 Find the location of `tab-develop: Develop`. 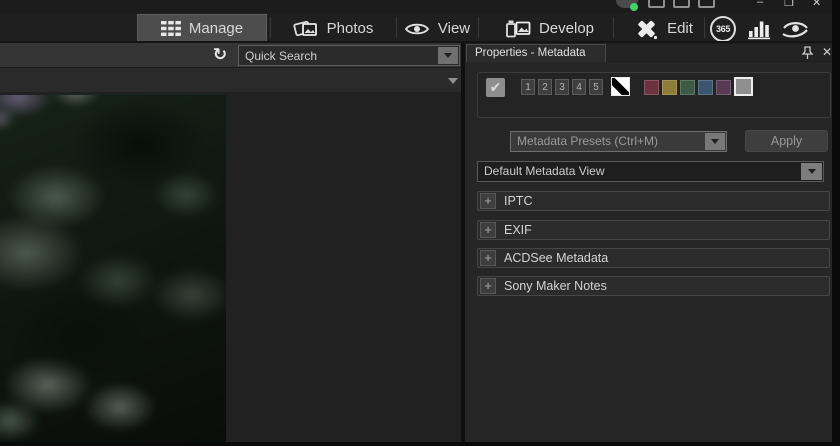

tab-develop: Develop is located at coordinates (550, 28).